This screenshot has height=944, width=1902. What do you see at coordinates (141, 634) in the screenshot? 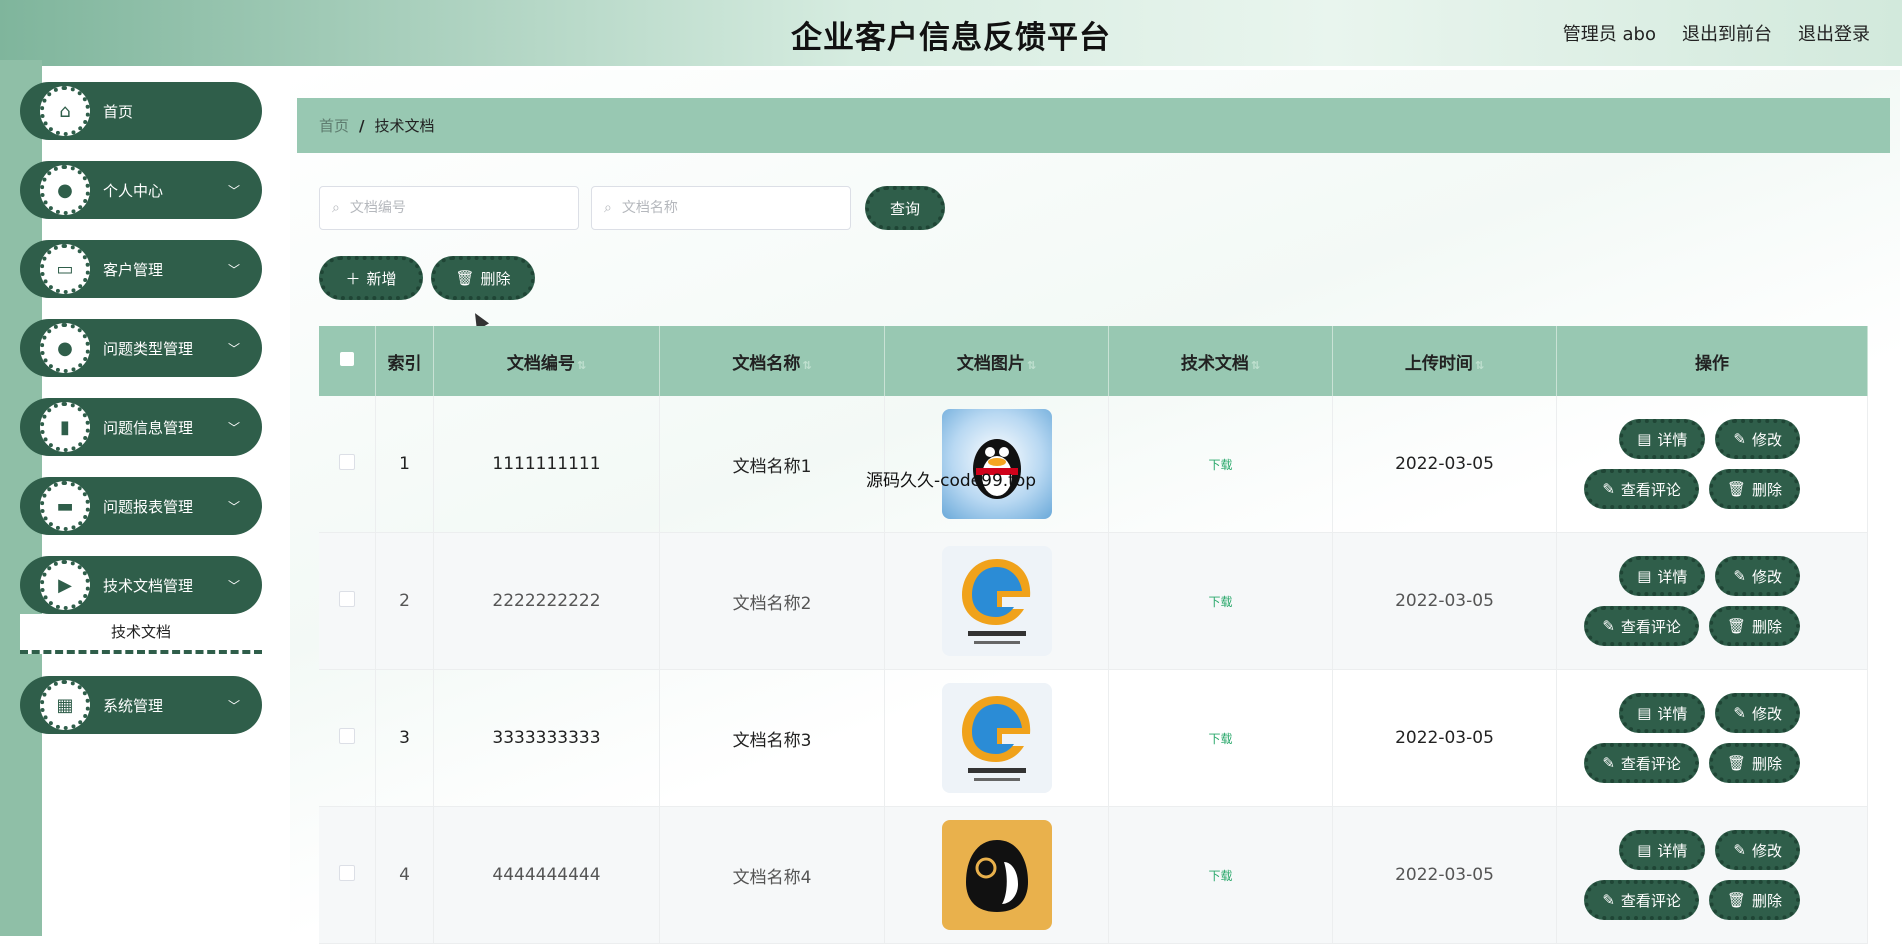
I see `submenu-tech-doc: 技术文档` at bounding box center [141, 634].